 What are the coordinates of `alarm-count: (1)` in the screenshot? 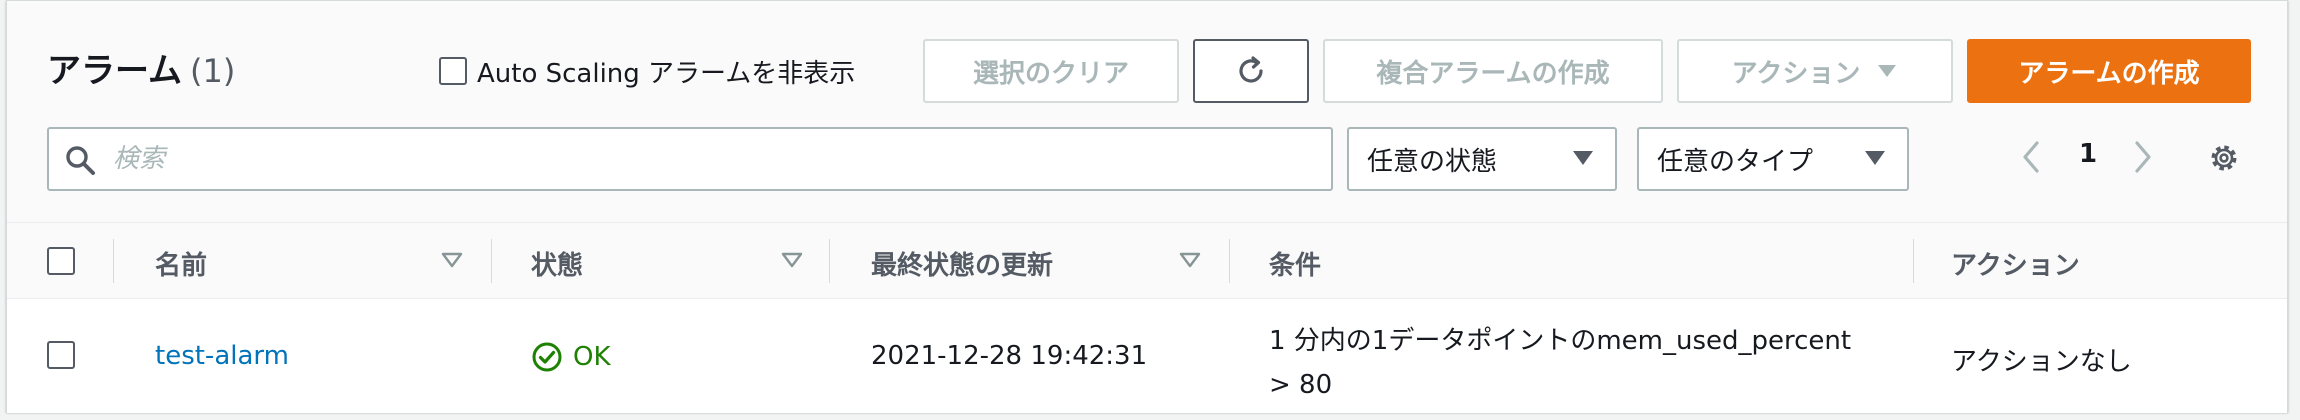 It's located at (212, 71).